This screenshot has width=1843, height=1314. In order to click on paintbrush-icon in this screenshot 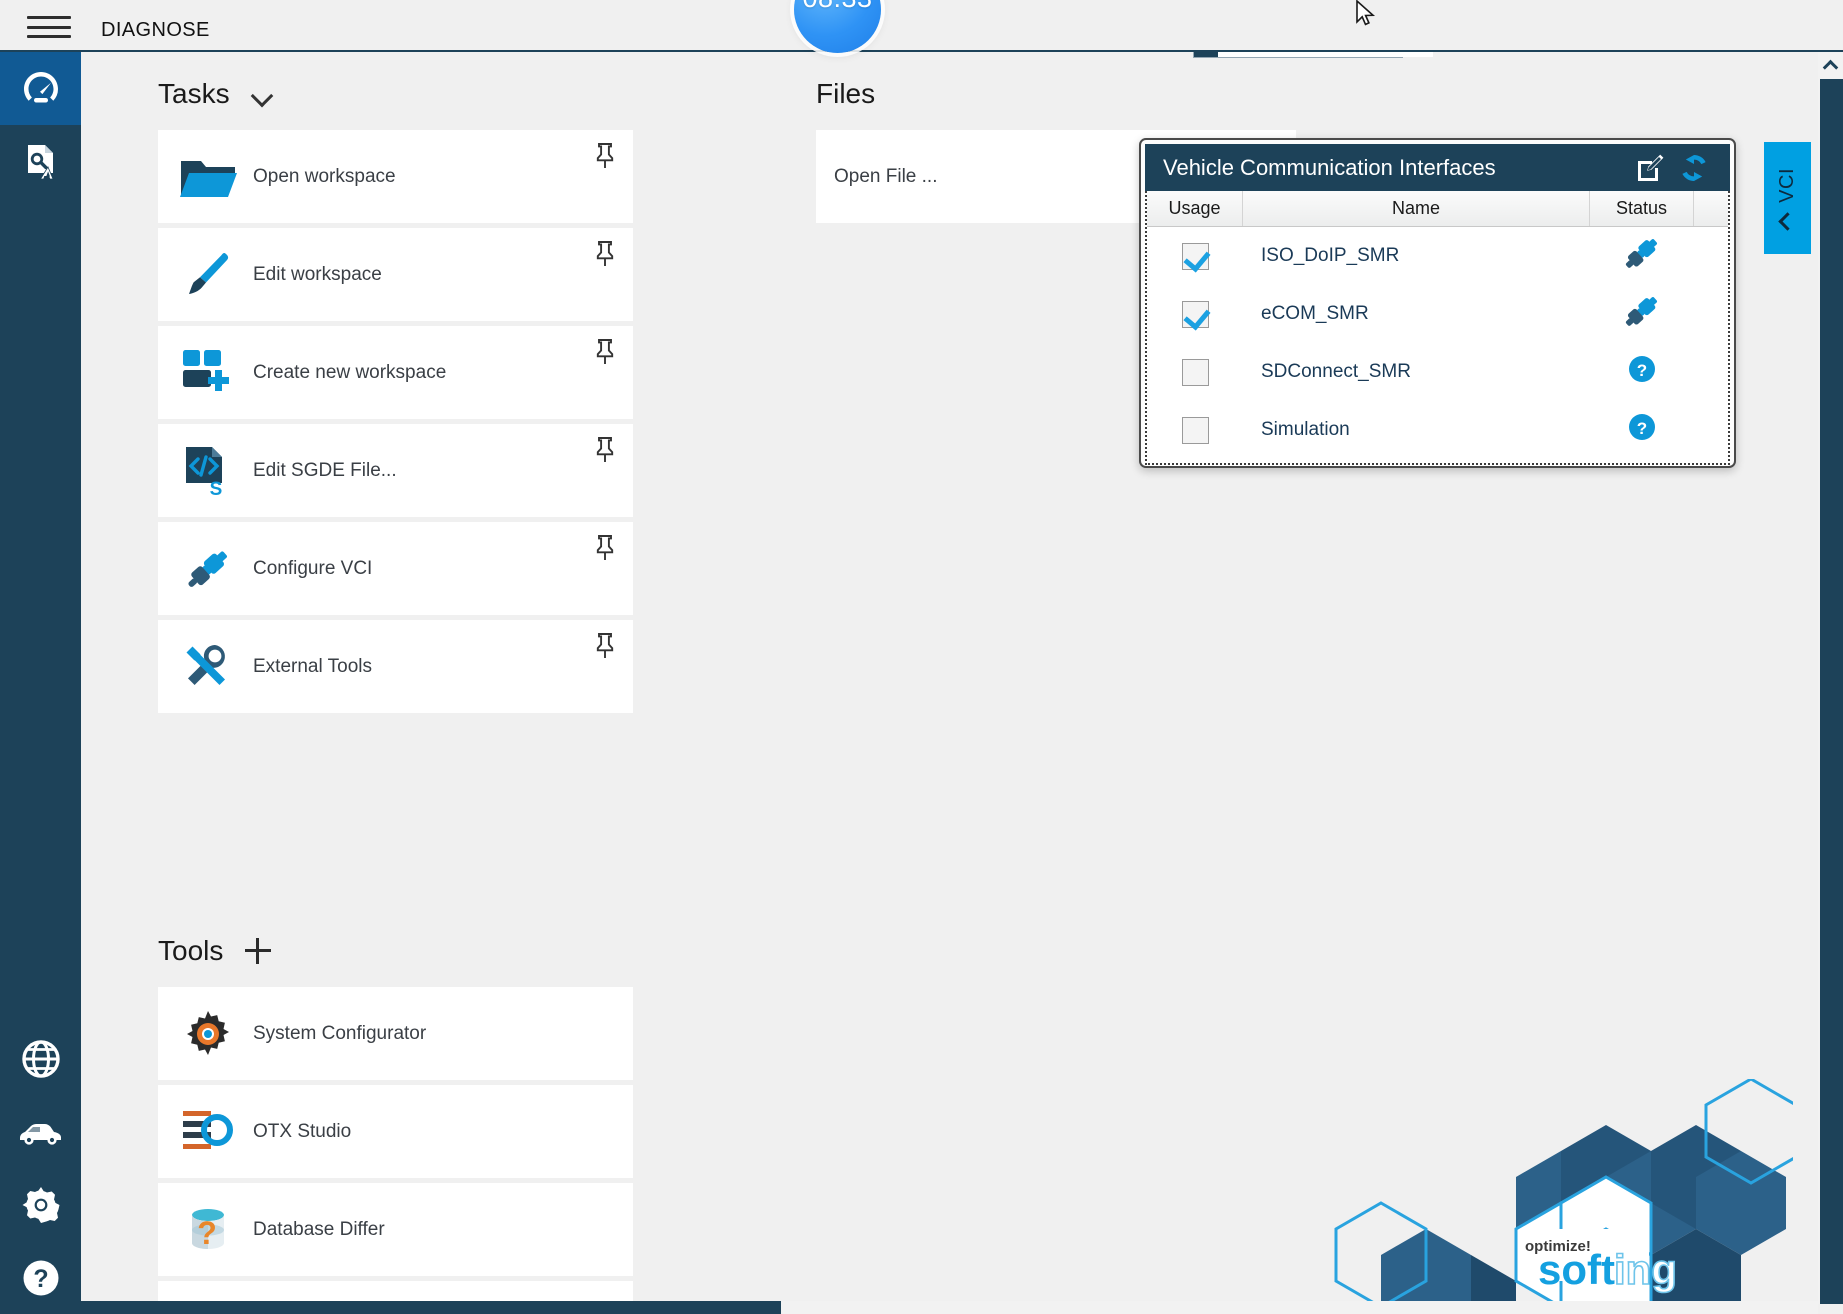, I will do `click(208, 275)`.